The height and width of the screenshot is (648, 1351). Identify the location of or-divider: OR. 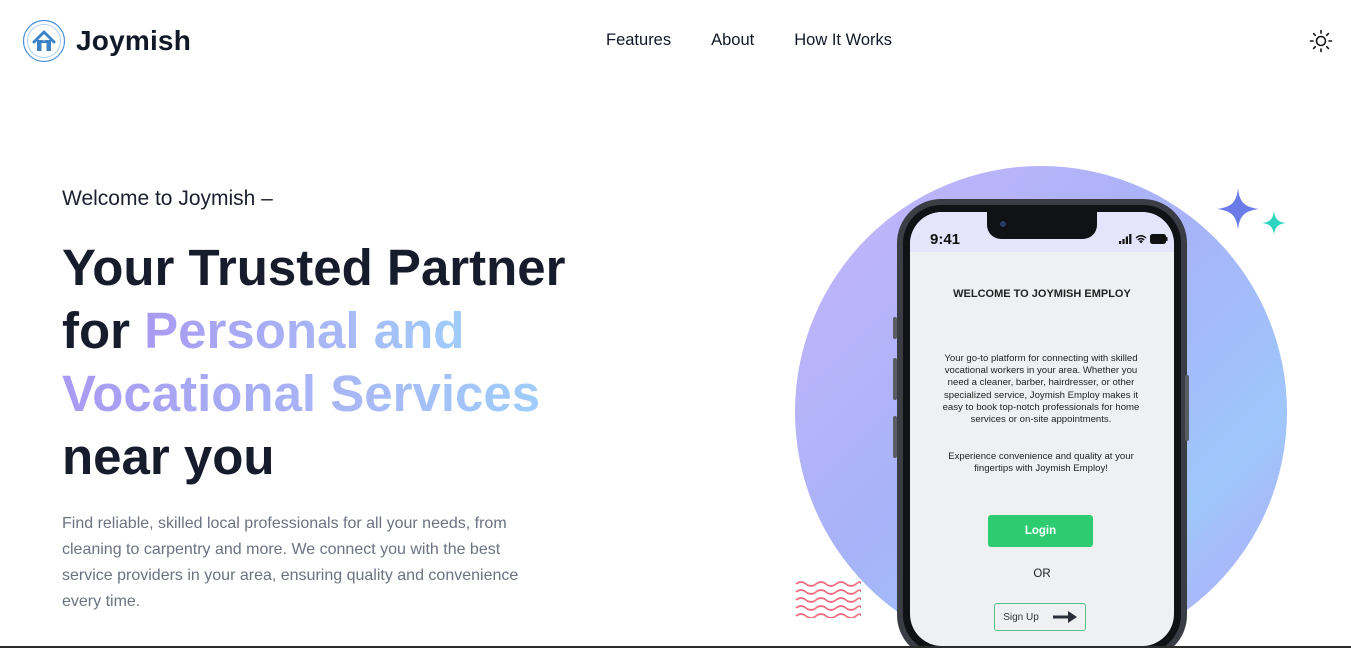
(1042, 574).